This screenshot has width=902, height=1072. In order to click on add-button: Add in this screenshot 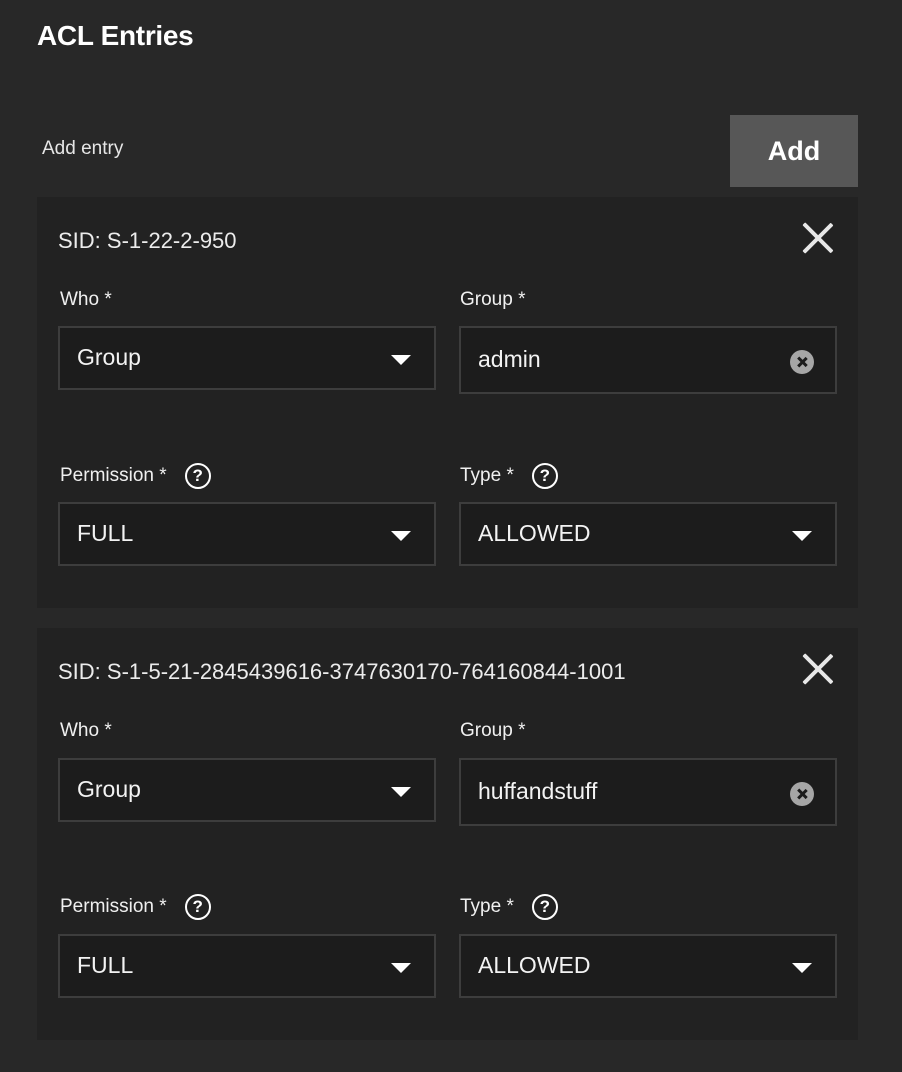, I will do `click(794, 151)`.